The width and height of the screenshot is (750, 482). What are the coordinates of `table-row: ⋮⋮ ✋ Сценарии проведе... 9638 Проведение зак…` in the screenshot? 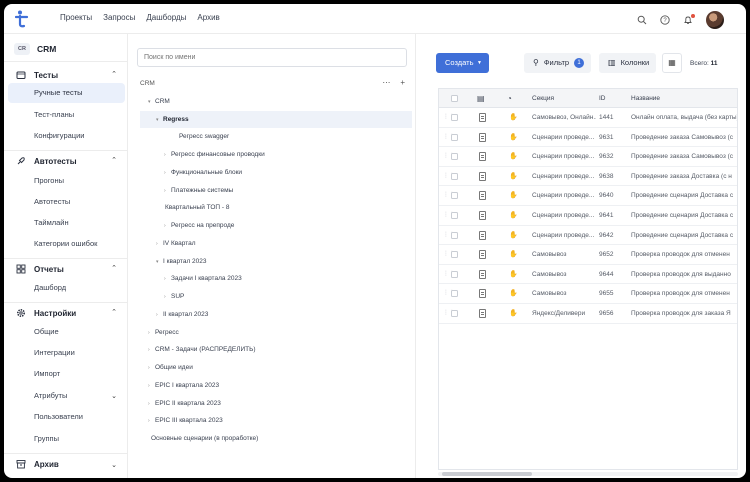 It's located at (588, 177).